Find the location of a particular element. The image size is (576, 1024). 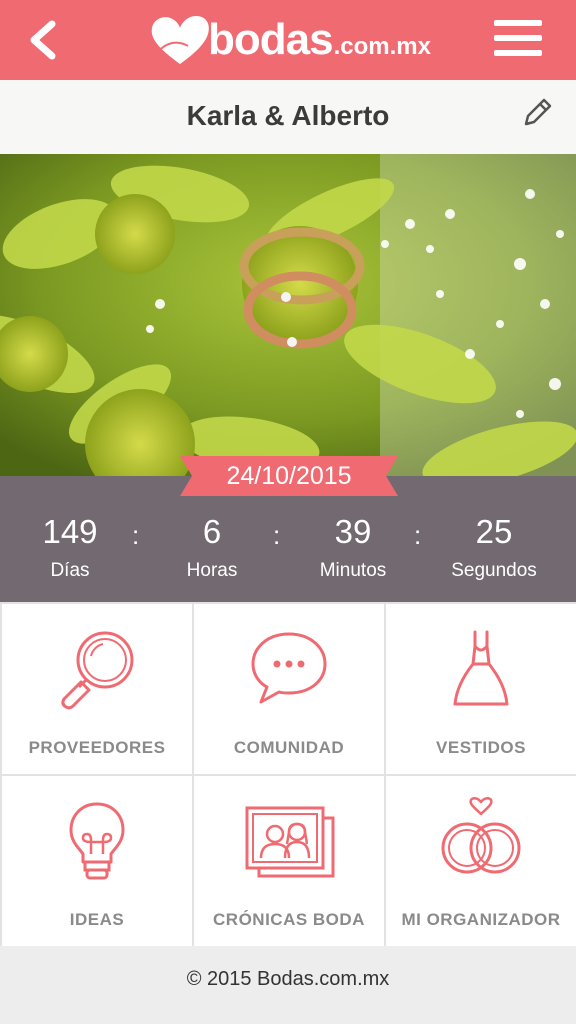

tile-mi-organizador: MI ORGANIZADOR is located at coordinates (481, 861).